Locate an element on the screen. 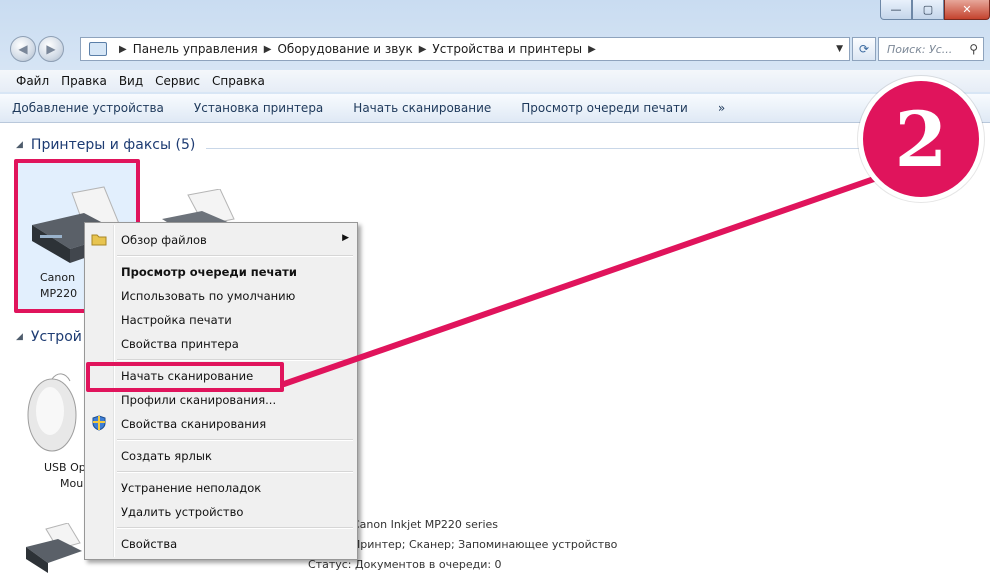 This screenshot has height=584, width=990. arrow-left-icon: ◀ is located at coordinates (23, 49).